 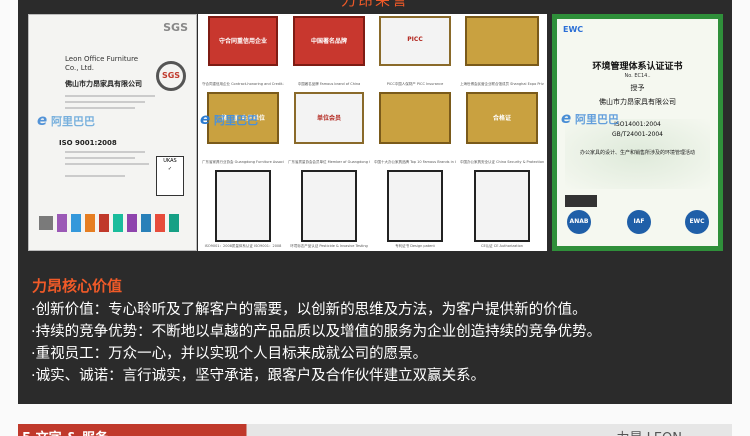 I want to click on certificate-item: 专利证书 Design patent, so click(x=415, y=209).